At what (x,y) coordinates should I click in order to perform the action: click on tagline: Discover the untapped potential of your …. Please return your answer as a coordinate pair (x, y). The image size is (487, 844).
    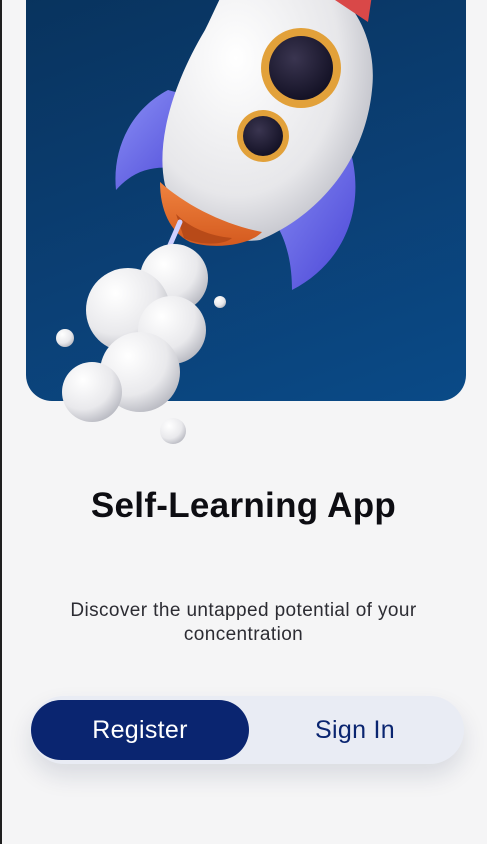
    Looking at the image, I should click on (243, 622).